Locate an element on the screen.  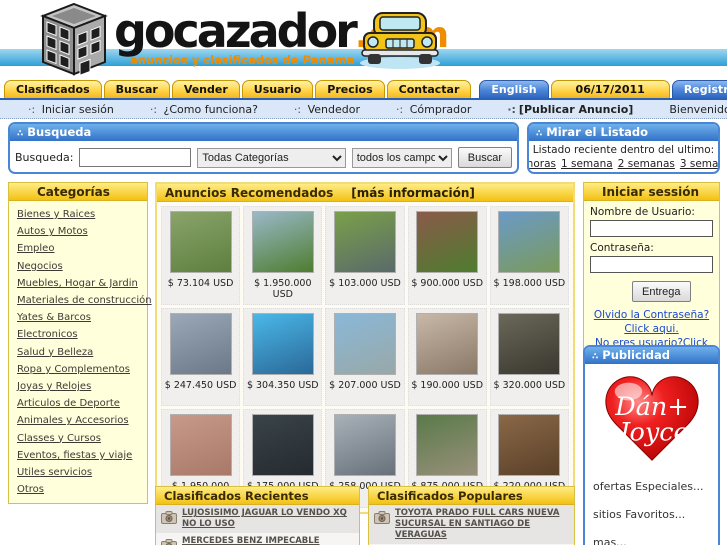
category-link-animales-y-accesorios: Animales y Accesorios is located at coordinates (78, 420).